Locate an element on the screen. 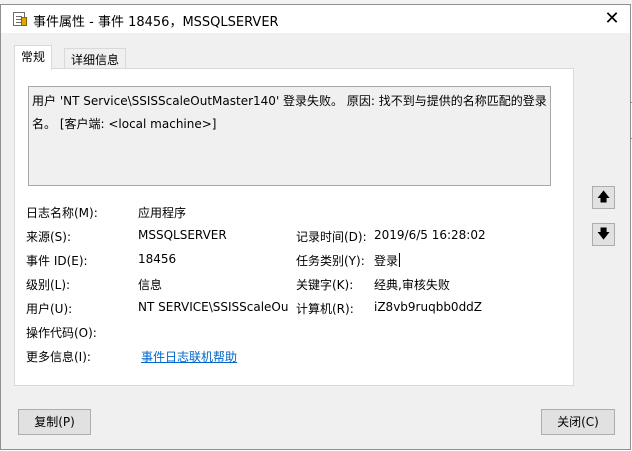 The height and width of the screenshot is (451, 632). arrow-down-icon: 🡇 is located at coordinates (603, 234).